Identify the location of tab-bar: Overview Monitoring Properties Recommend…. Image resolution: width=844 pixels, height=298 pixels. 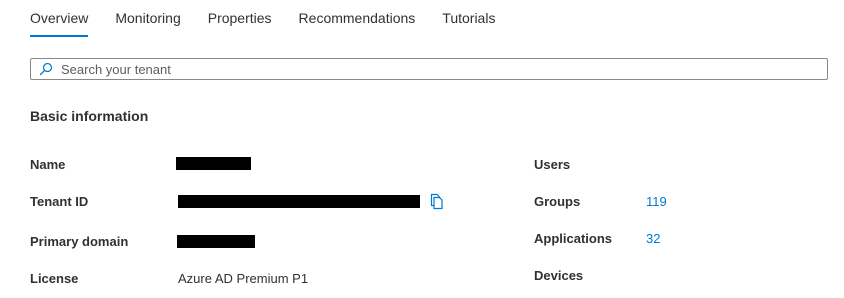
(276, 19).